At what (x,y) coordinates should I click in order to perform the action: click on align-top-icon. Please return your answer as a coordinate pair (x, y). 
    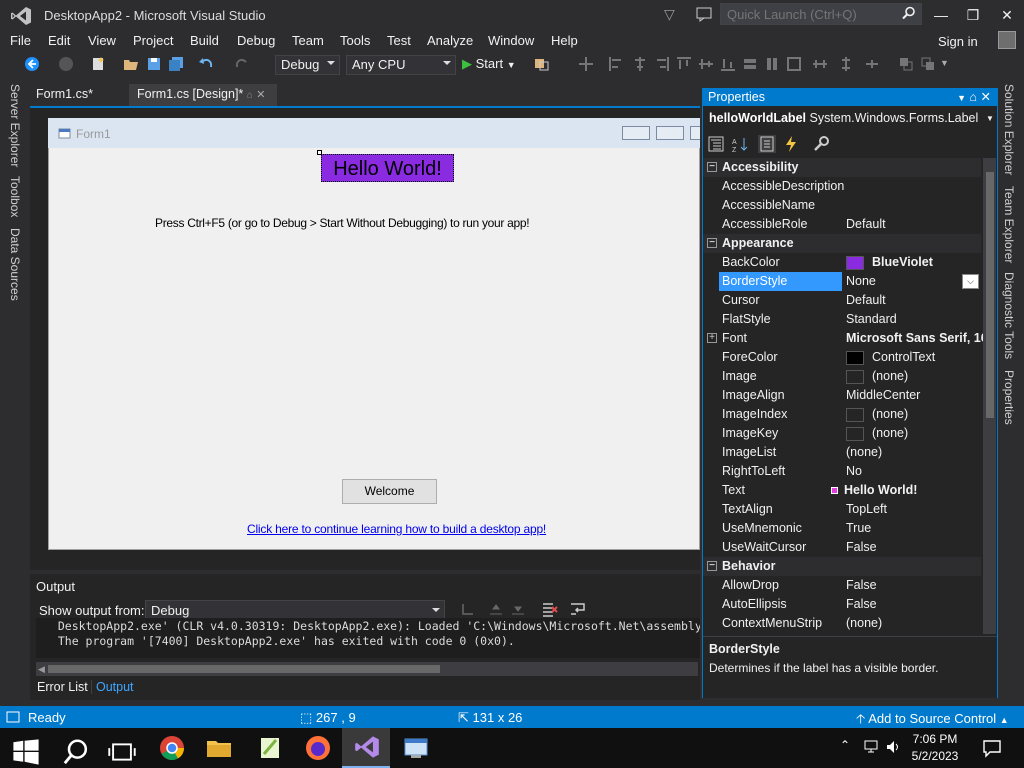
    Looking at the image, I should click on (684, 64).